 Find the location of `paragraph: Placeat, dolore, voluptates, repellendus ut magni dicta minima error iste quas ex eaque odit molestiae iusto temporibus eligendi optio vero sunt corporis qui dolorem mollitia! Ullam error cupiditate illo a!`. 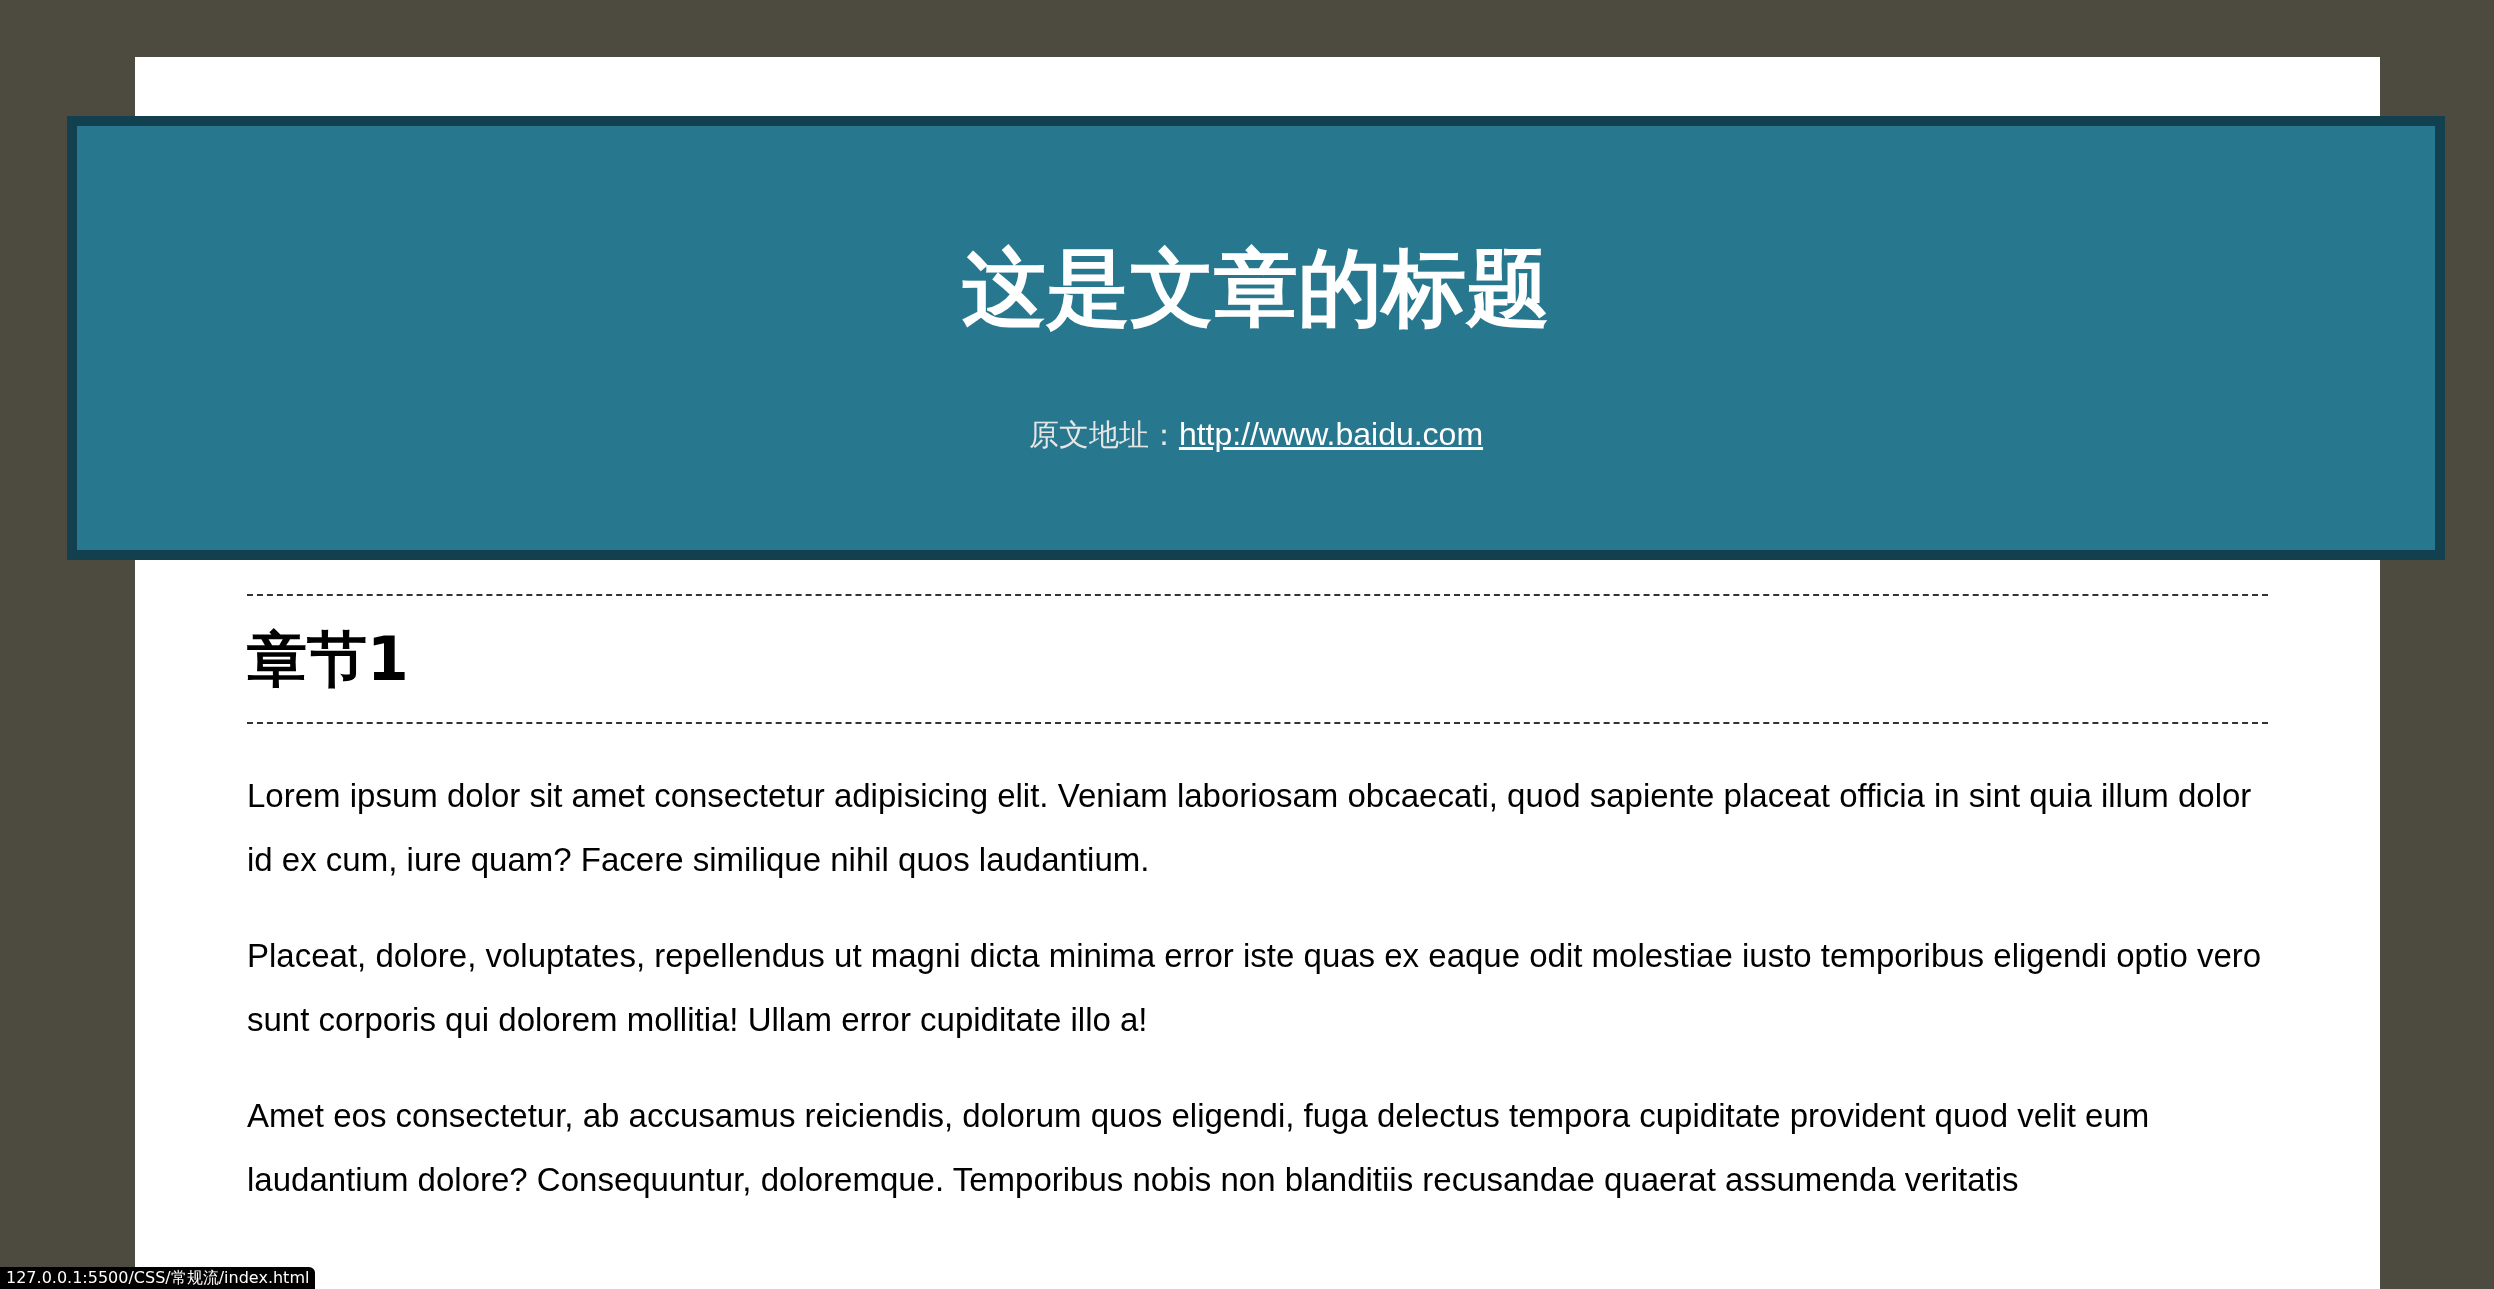

paragraph: Placeat, dolore, voluptates, repellendus ut magni dicta minima error iste quas ex eaque odit molestiae iusto temporibus eligendi optio vero sunt corporis qui dolorem mollitia! Ullam error cupiditate illo a! is located at coordinates (1255, 988).